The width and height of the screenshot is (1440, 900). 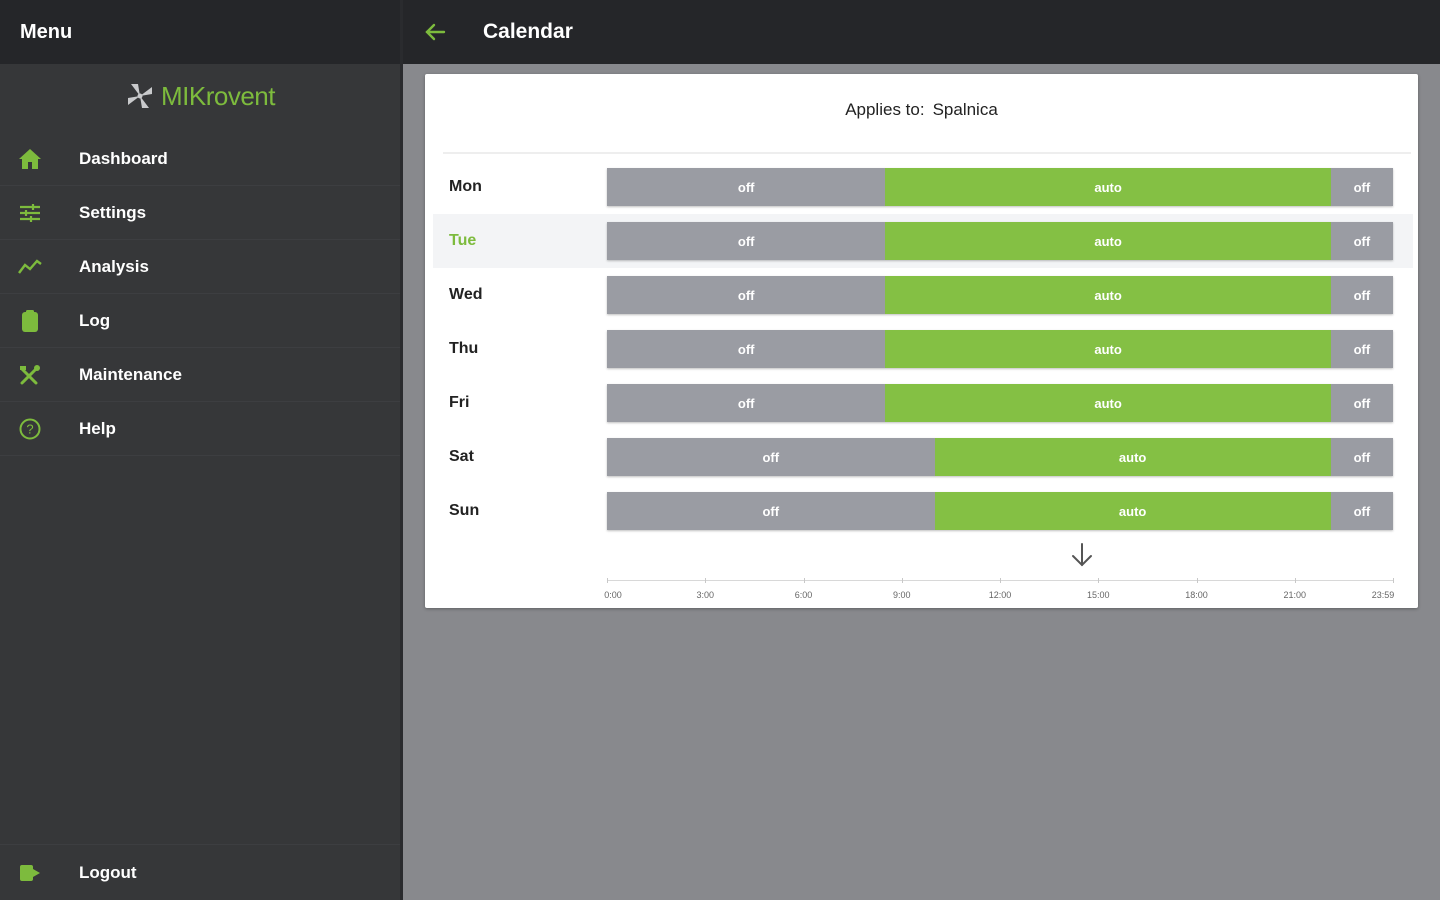 I want to click on fan-logo-icon, so click(x=140, y=96).